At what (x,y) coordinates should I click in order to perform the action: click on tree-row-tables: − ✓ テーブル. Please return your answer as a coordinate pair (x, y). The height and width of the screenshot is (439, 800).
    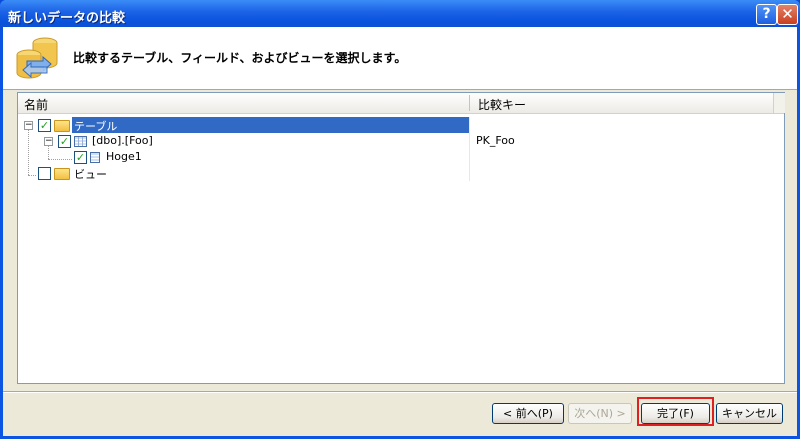
    Looking at the image, I should click on (401, 125).